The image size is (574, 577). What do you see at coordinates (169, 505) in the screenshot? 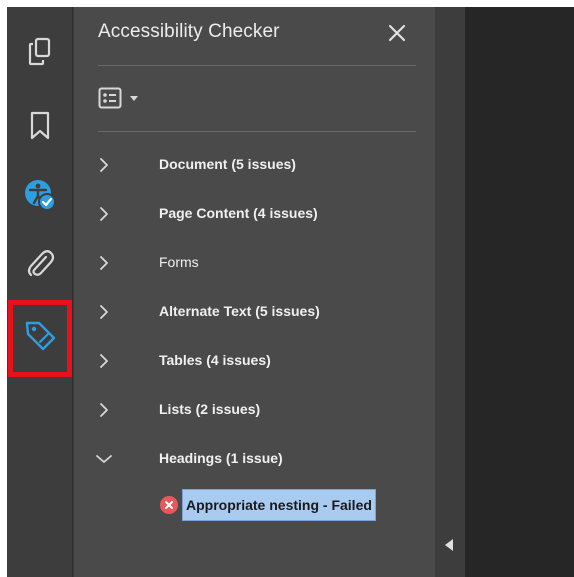
I see `error-icon` at bounding box center [169, 505].